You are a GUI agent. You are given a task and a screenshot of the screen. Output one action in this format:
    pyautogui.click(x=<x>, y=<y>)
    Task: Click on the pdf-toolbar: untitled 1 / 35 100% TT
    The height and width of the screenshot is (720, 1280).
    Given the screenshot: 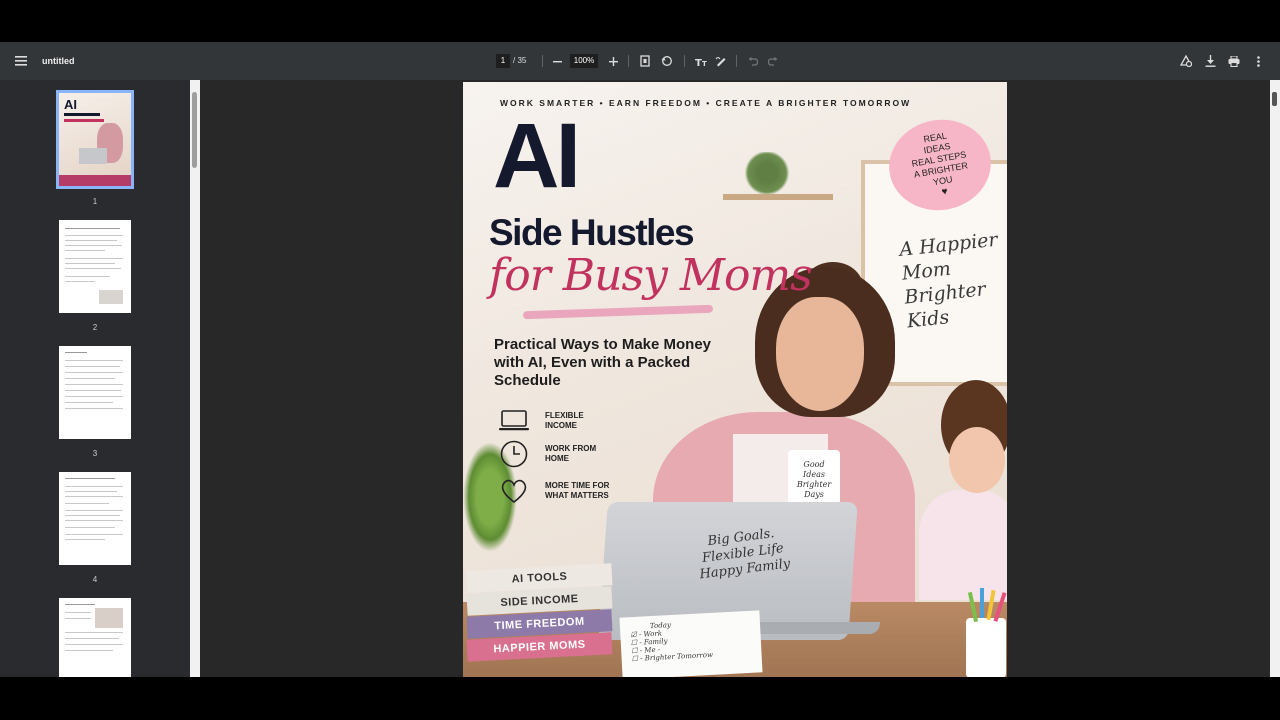 What is the action you would take?
    pyautogui.click(x=640, y=61)
    